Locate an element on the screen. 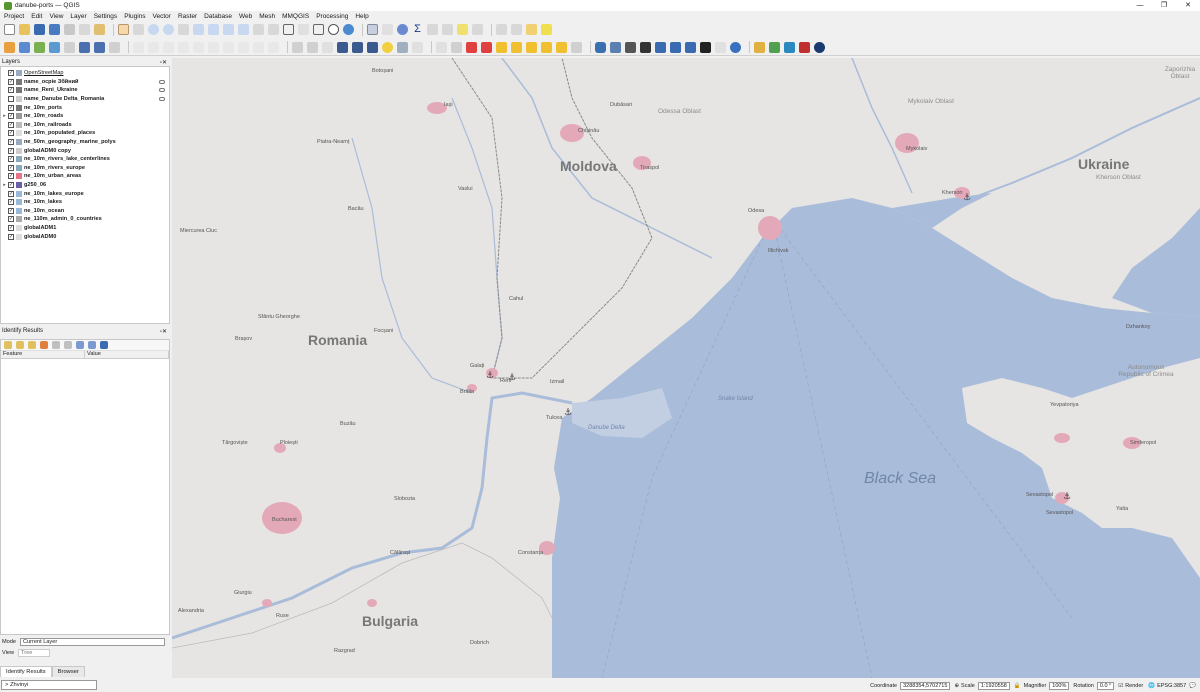 The height and width of the screenshot is (692, 1200). view-select: Tree is located at coordinates (34, 652).